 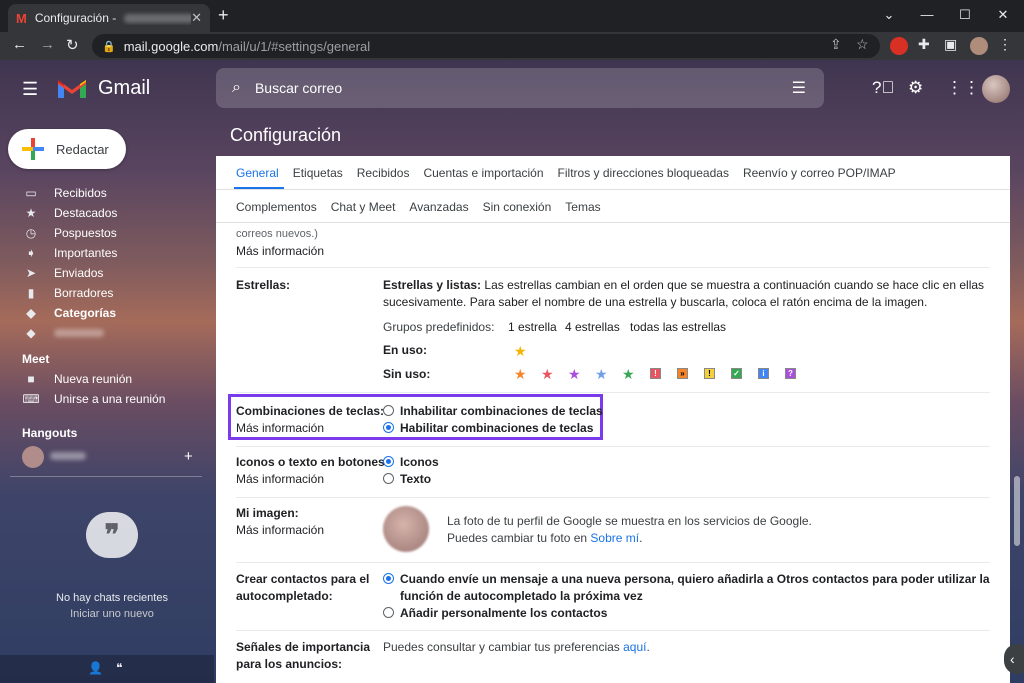 What do you see at coordinates (889, 16) in the screenshot?
I see `tab-search-icon: ⌄` at bounding box center [889, 16].